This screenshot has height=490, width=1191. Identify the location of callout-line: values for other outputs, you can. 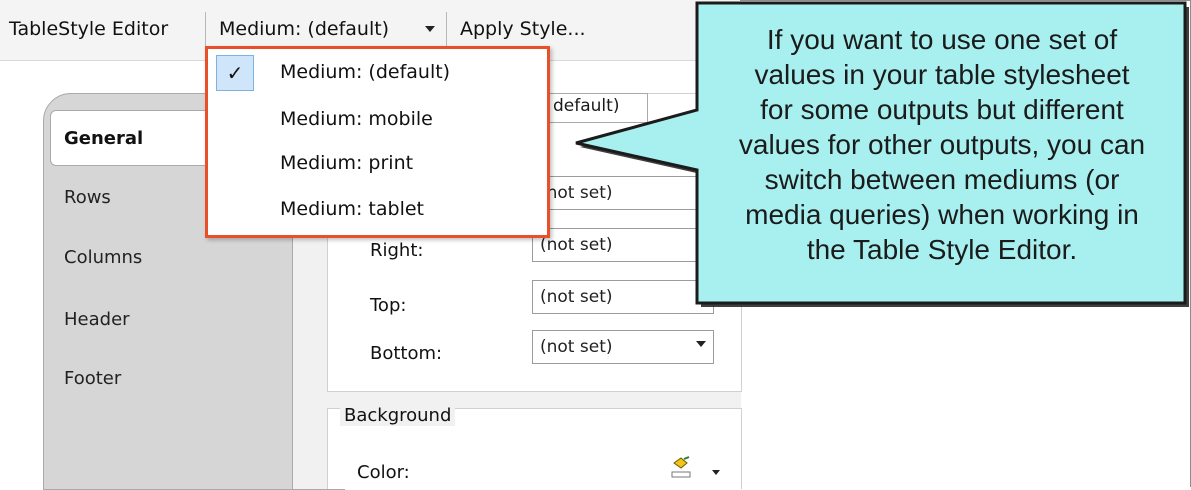
(942, 144).